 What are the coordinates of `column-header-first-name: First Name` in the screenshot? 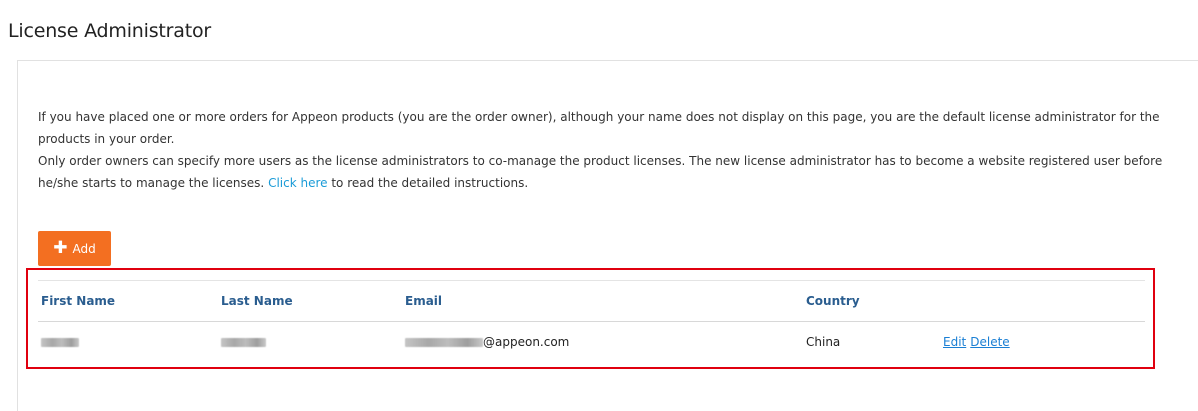 It's located at (128, 301).